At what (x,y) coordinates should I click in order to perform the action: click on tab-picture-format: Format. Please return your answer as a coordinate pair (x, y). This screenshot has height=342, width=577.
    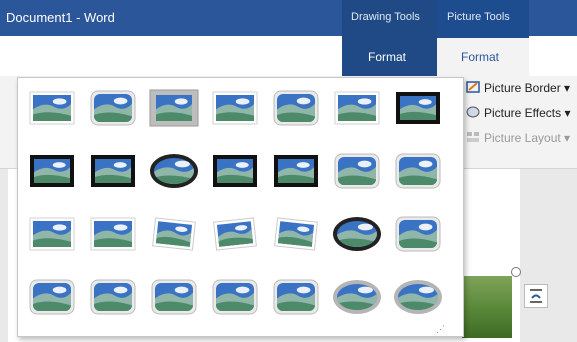
    Looking at the image, I should click on (483, 57).